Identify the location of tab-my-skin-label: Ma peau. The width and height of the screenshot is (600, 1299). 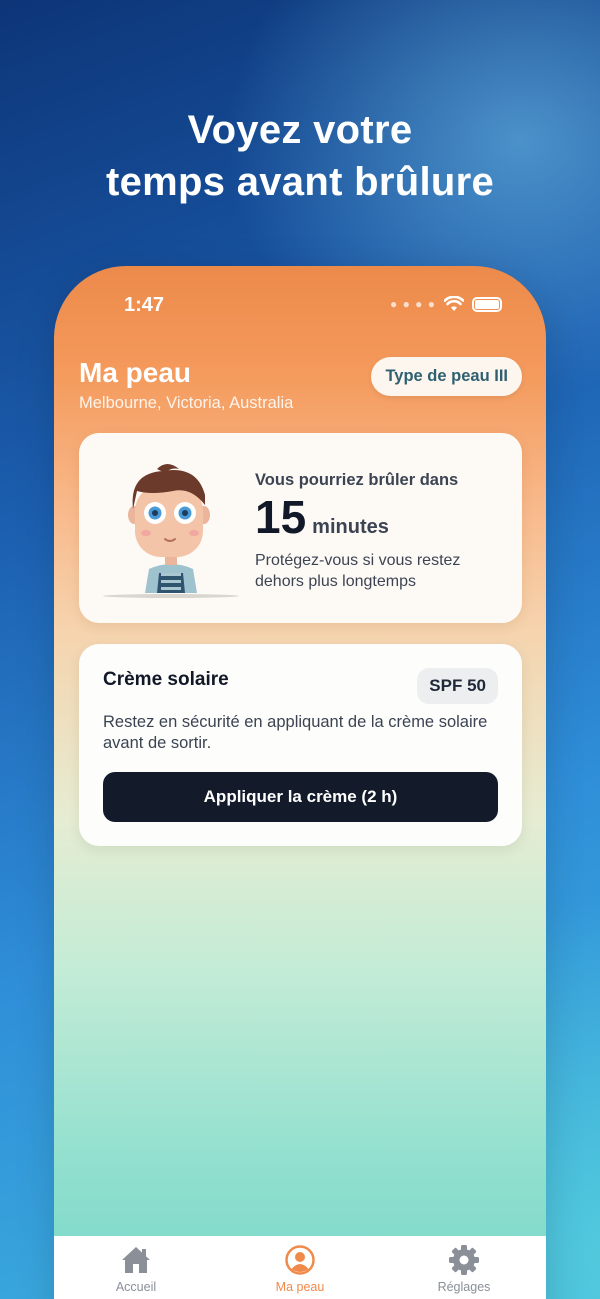
(300, 1287).